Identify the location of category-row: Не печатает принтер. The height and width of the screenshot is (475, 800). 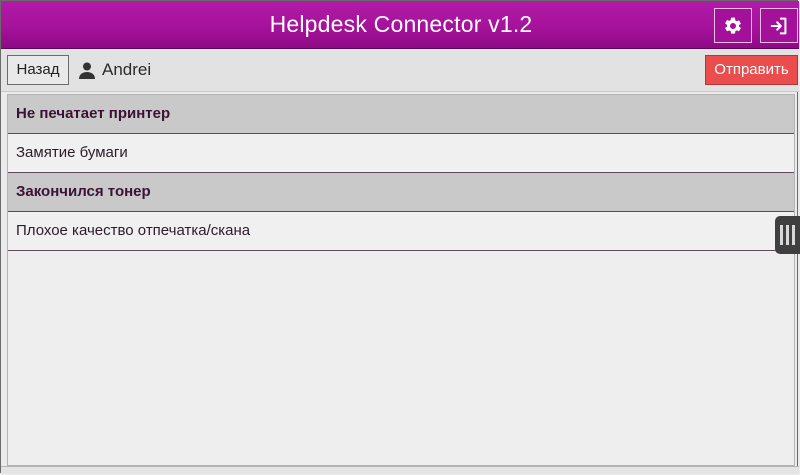
(401, 114).